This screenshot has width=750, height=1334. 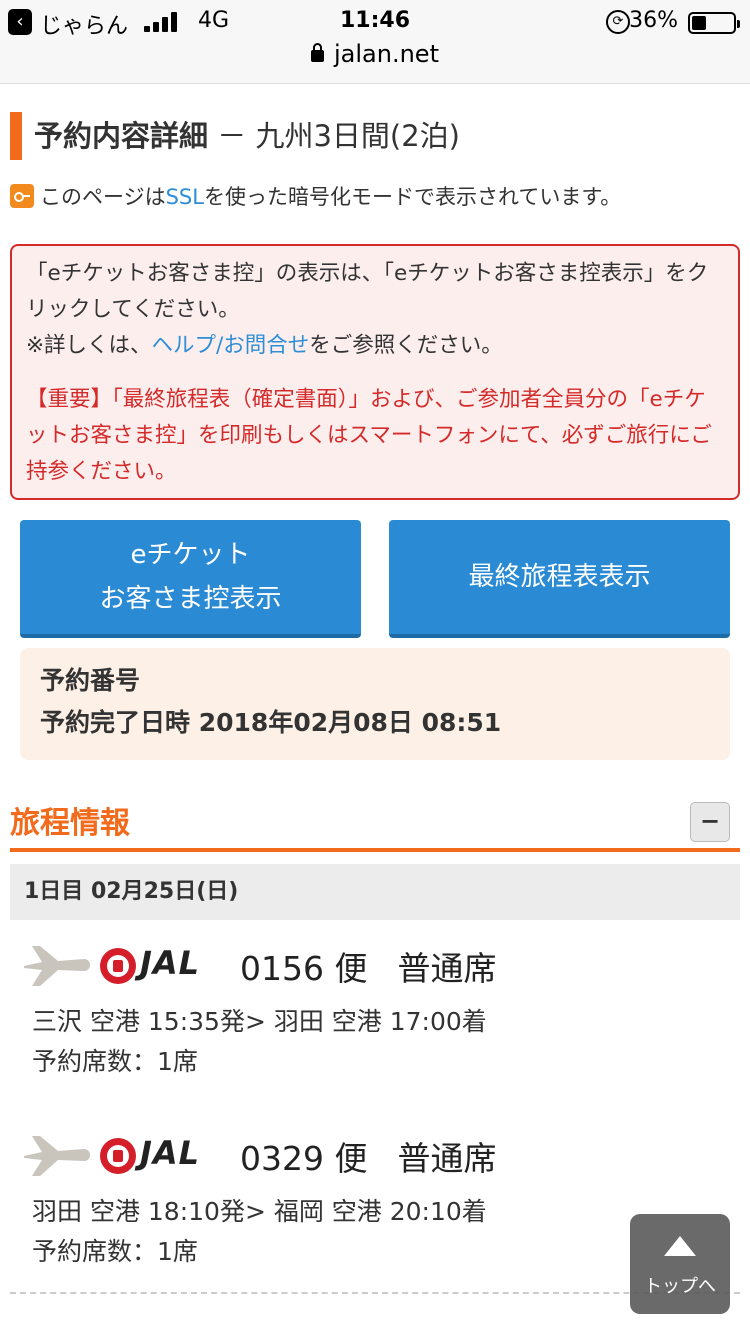 I want to click on eticket-button-line2: お客さま控表示, so click(x=190, y=599).